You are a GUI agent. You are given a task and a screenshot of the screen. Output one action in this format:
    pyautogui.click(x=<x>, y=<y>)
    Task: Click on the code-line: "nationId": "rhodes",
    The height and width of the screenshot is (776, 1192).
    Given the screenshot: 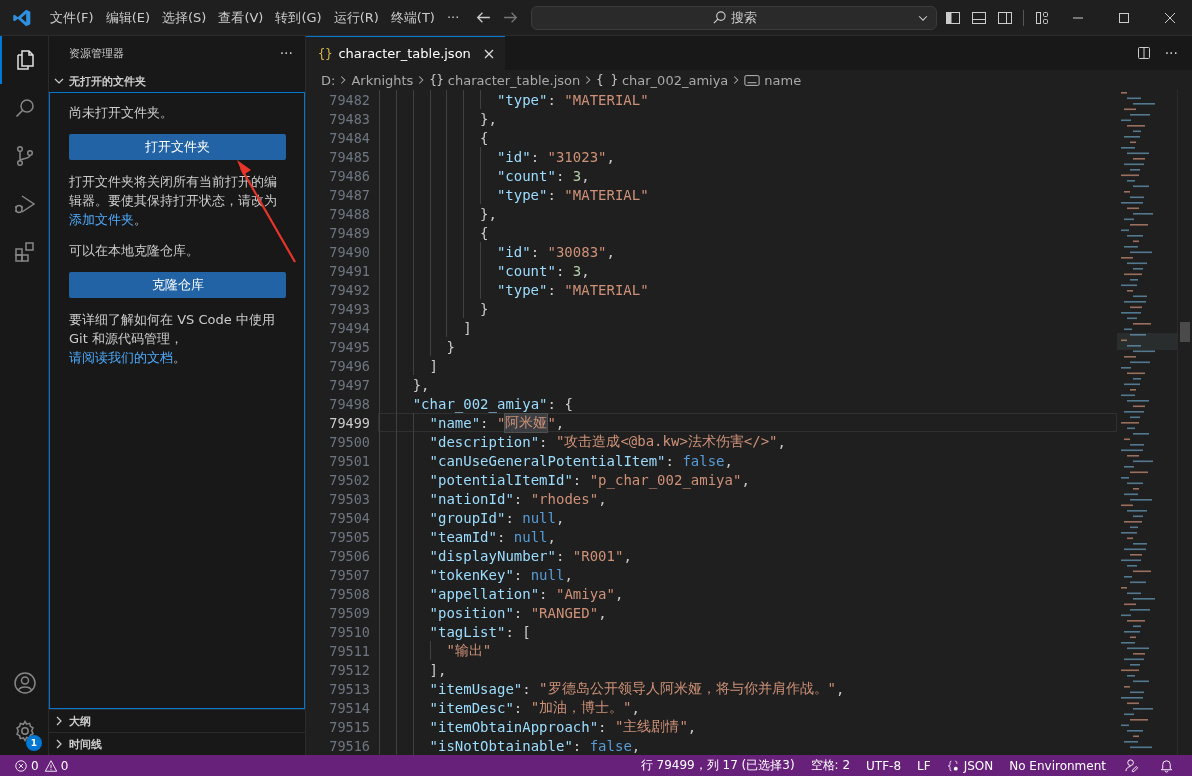 What is the action you would take?
    pyautogui.click(x=747, y=498)
    